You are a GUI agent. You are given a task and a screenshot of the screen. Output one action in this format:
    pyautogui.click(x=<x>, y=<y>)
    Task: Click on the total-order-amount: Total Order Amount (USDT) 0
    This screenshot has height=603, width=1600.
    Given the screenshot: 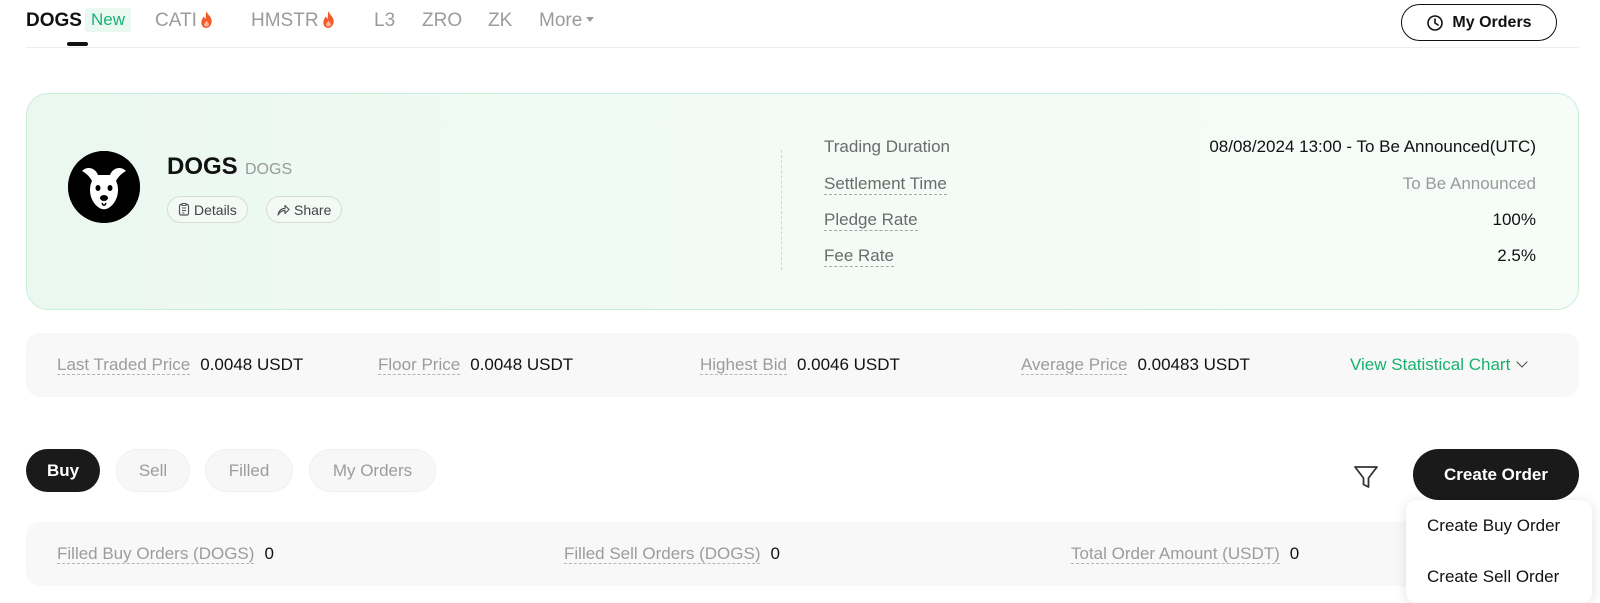 What is the action you would take?
    pyautogui.click(x=1185, y=554)
    